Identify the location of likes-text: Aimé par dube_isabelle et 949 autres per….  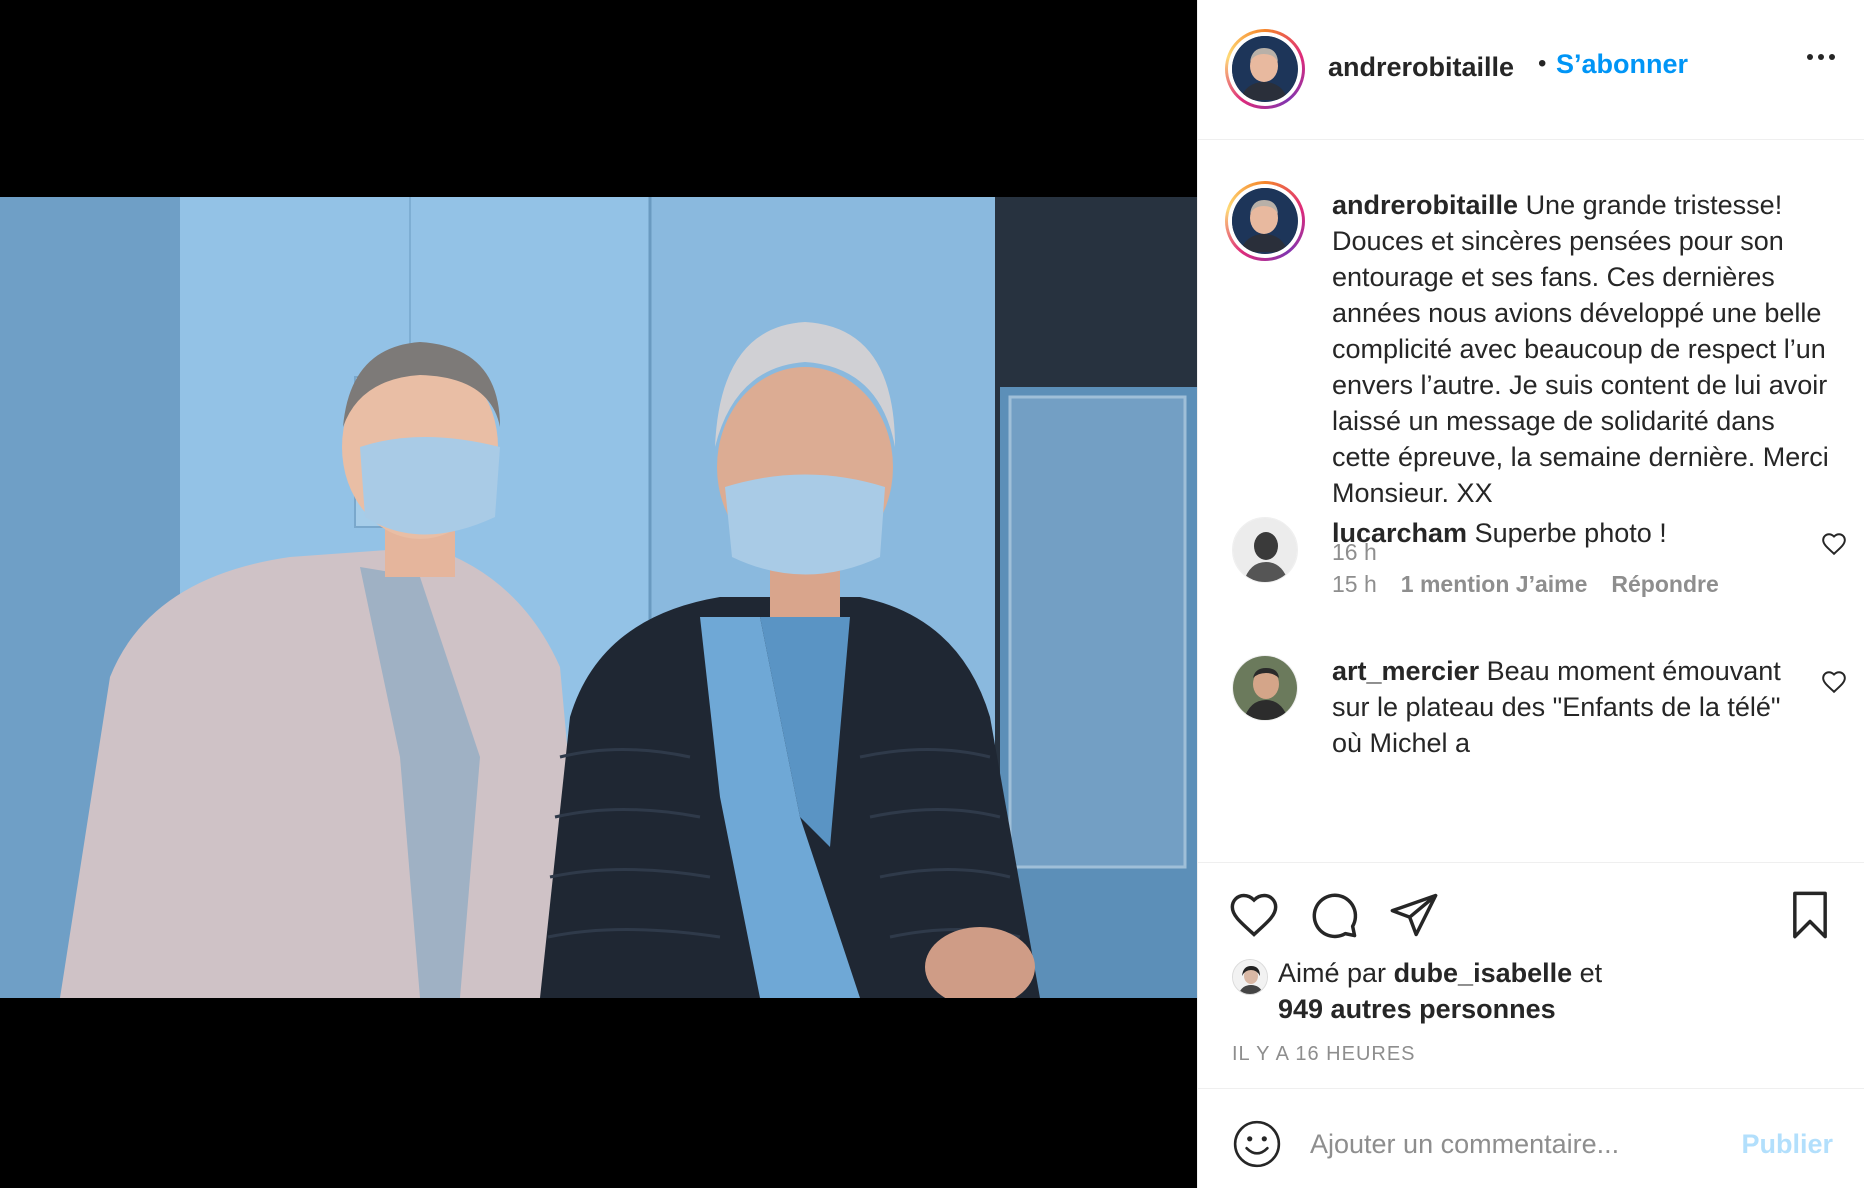
(1478, 991).